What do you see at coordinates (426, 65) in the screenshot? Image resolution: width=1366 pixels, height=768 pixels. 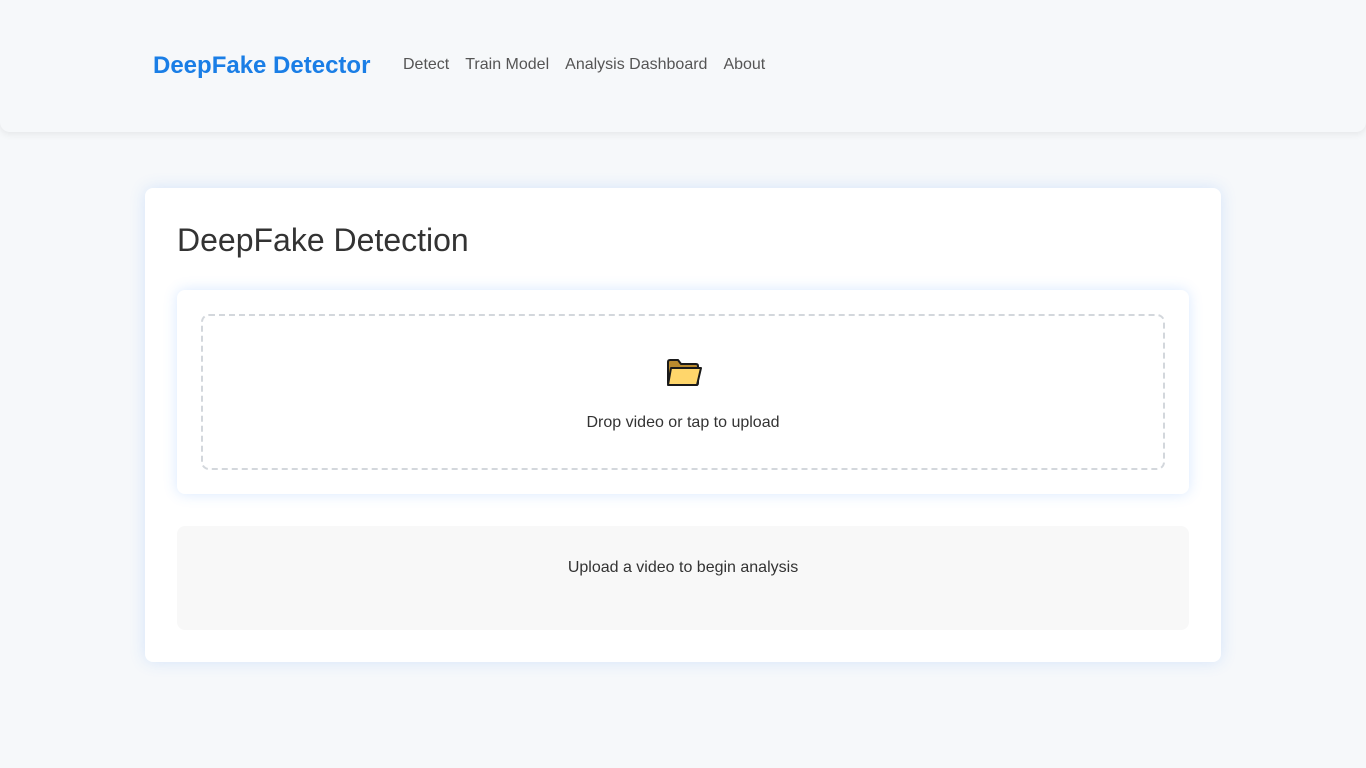 I see `nav-detect: Detect` at bounding box center [426, 65].